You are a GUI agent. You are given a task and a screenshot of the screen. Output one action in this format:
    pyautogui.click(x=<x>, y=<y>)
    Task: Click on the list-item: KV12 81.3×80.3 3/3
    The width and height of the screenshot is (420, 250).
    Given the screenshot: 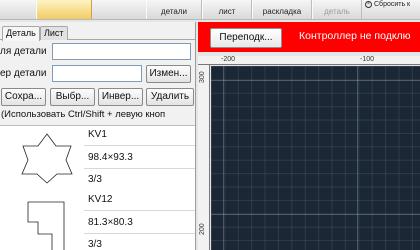 What is the action you would take?
    pyautogui.click(x=97, y=221)
    